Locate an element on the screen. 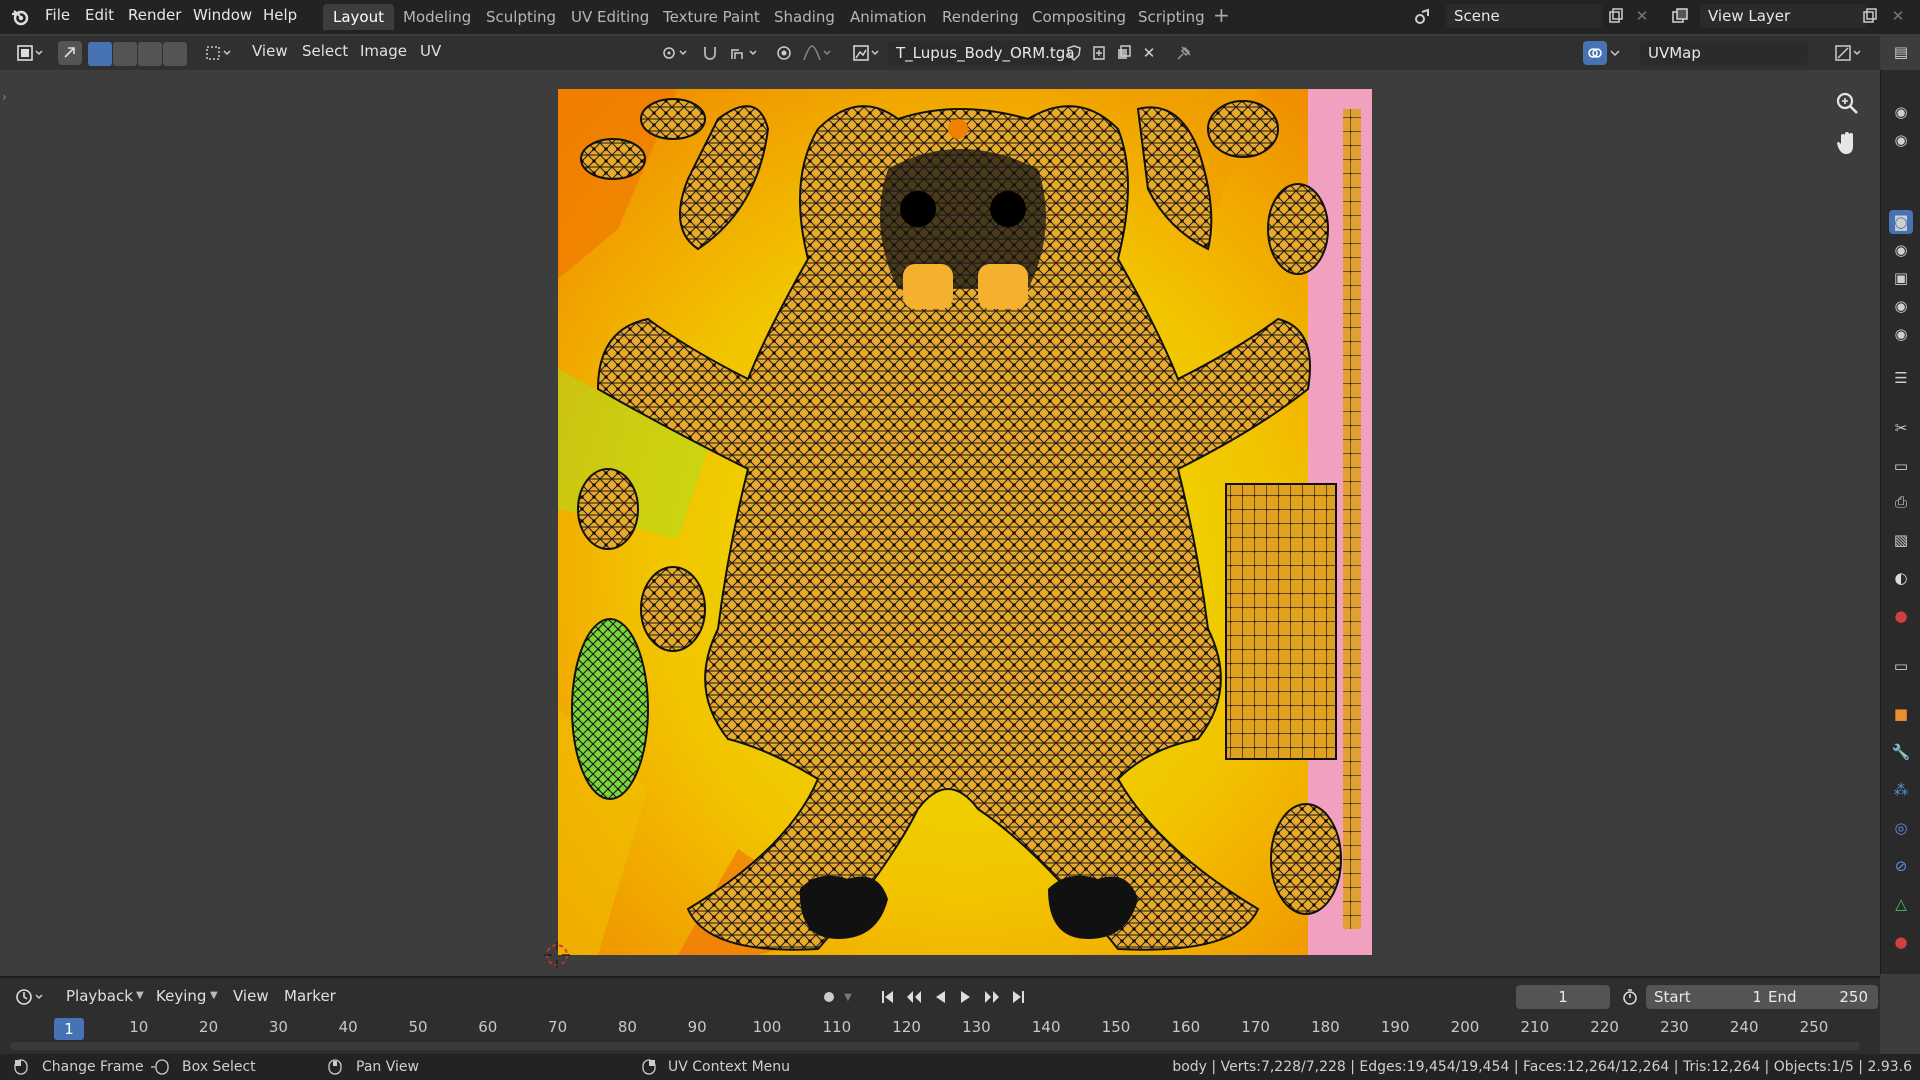 Image resolution: width=1920 pixels, height=1080 pixels. blender-logo-icon is located at coordinates (20, 17).